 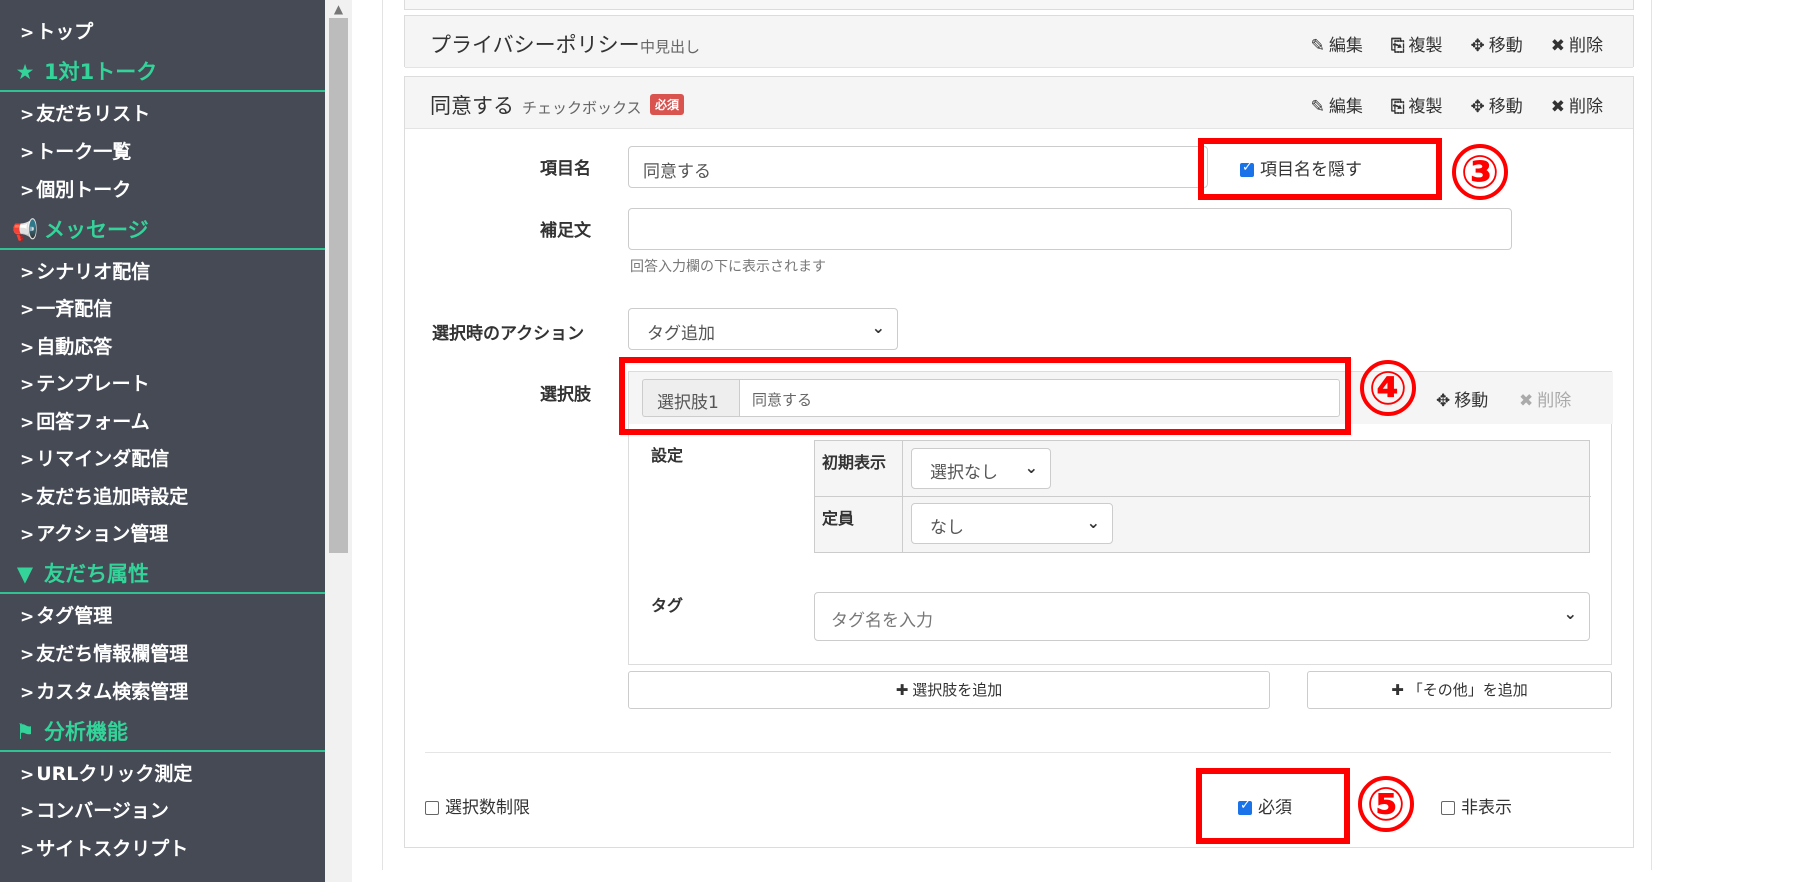 What do you see at coordinates (477, 805) in the screenshot?
I see `selection-limit-checkbox: 選択数制限` at bounding box center [477, 805].